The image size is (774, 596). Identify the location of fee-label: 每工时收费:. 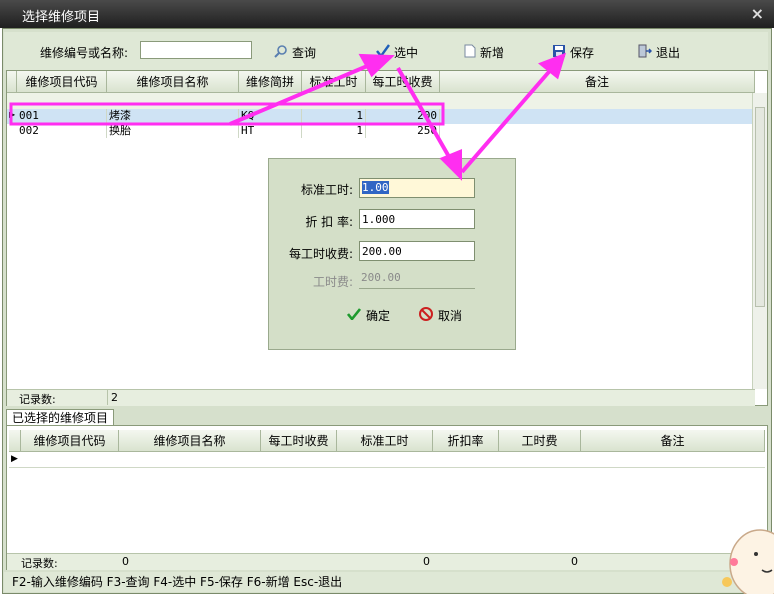
(320, 254).